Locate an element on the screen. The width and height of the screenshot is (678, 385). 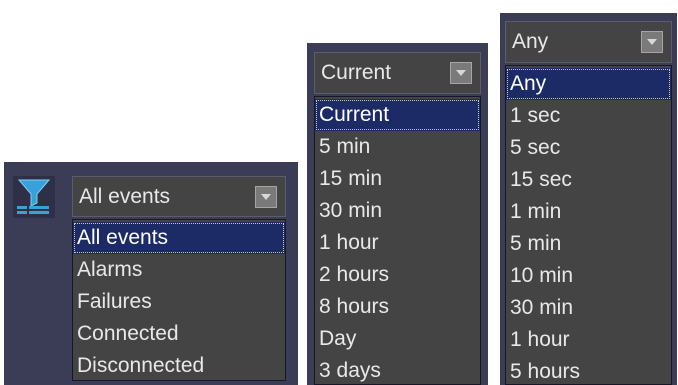
events-filter-combobox: All events is located at coordinates (179, 196).